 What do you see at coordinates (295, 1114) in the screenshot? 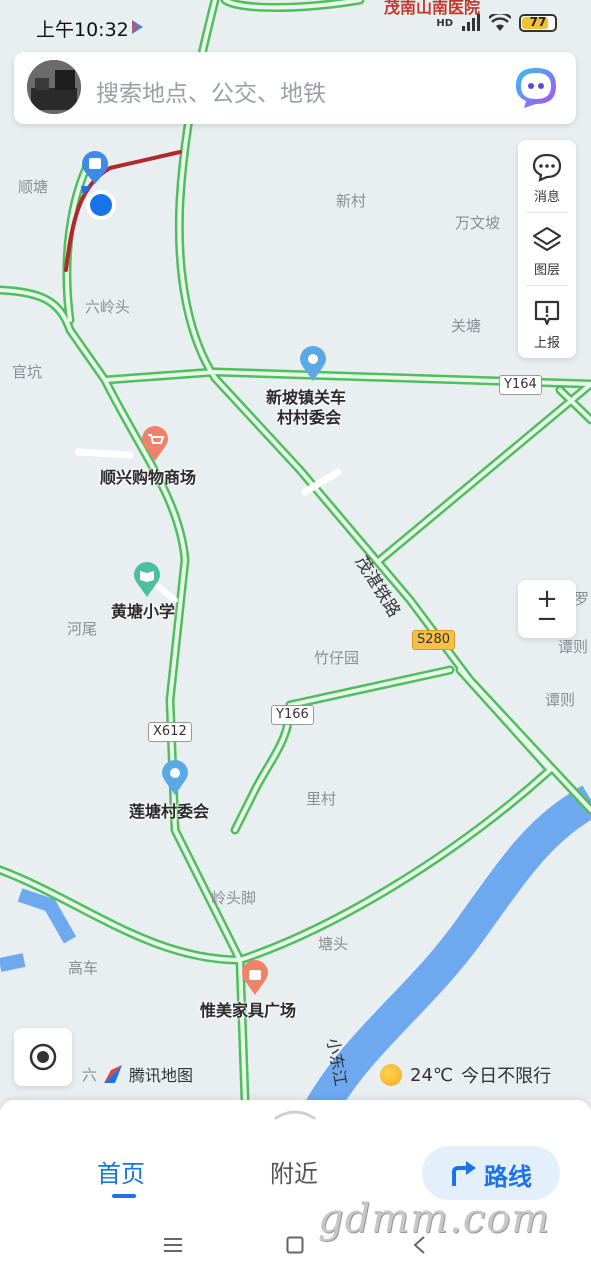
I see `chevron-up-icon` at bounding box center [295, 1114].